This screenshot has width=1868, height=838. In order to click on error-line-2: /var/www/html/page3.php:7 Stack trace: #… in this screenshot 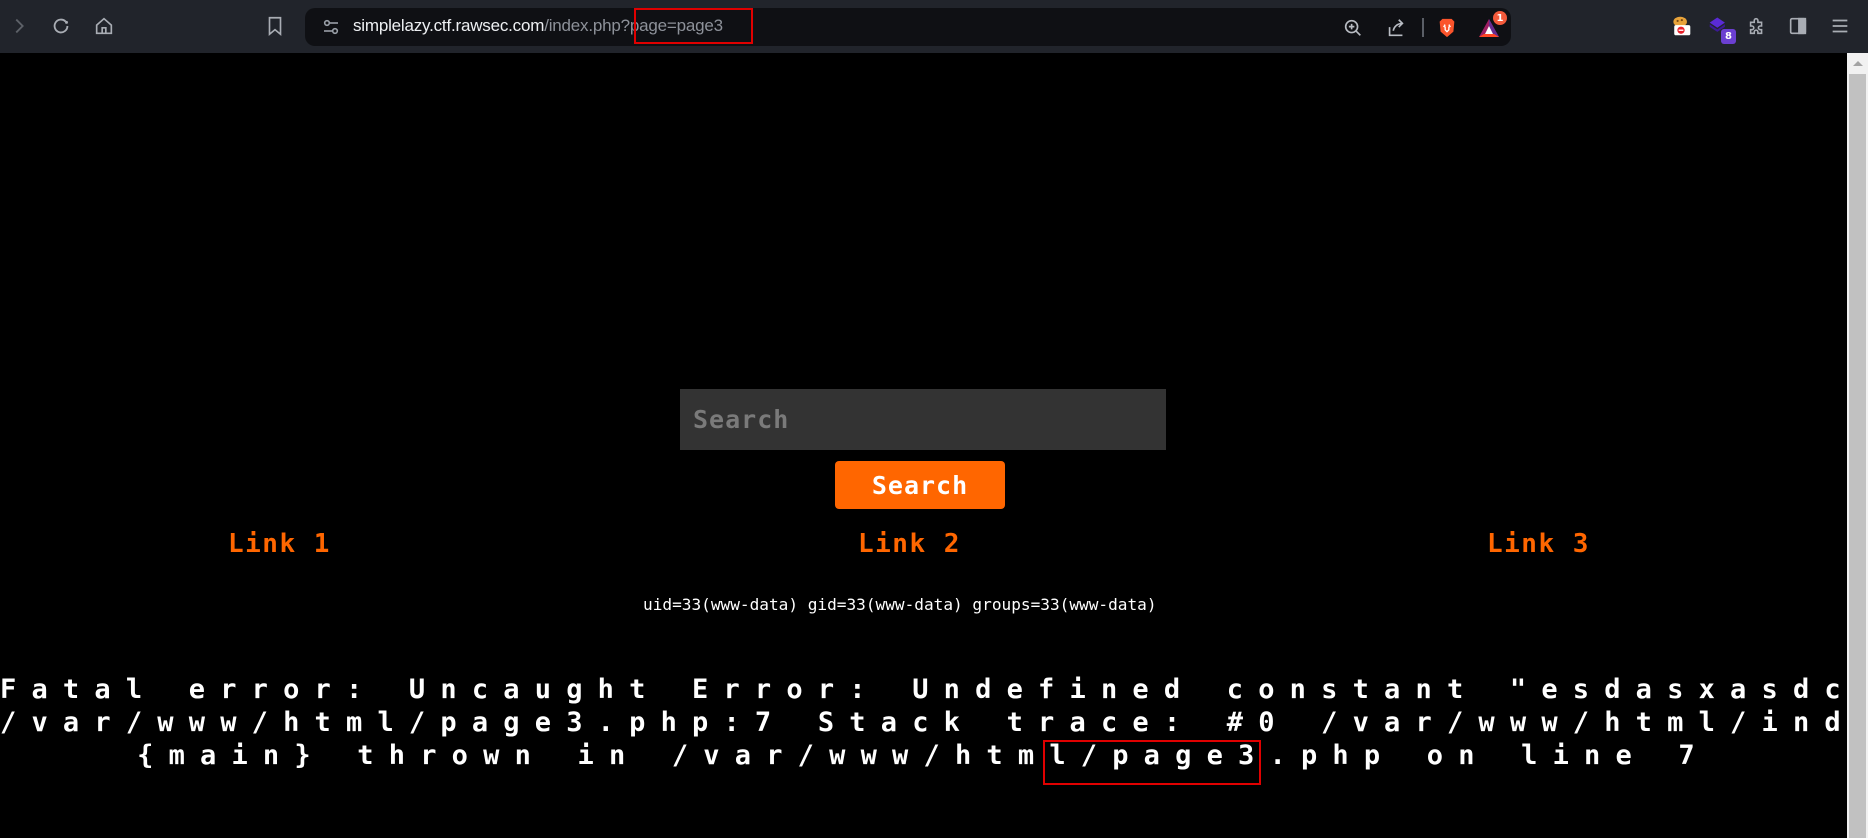, I will do `click(934, 722)`.